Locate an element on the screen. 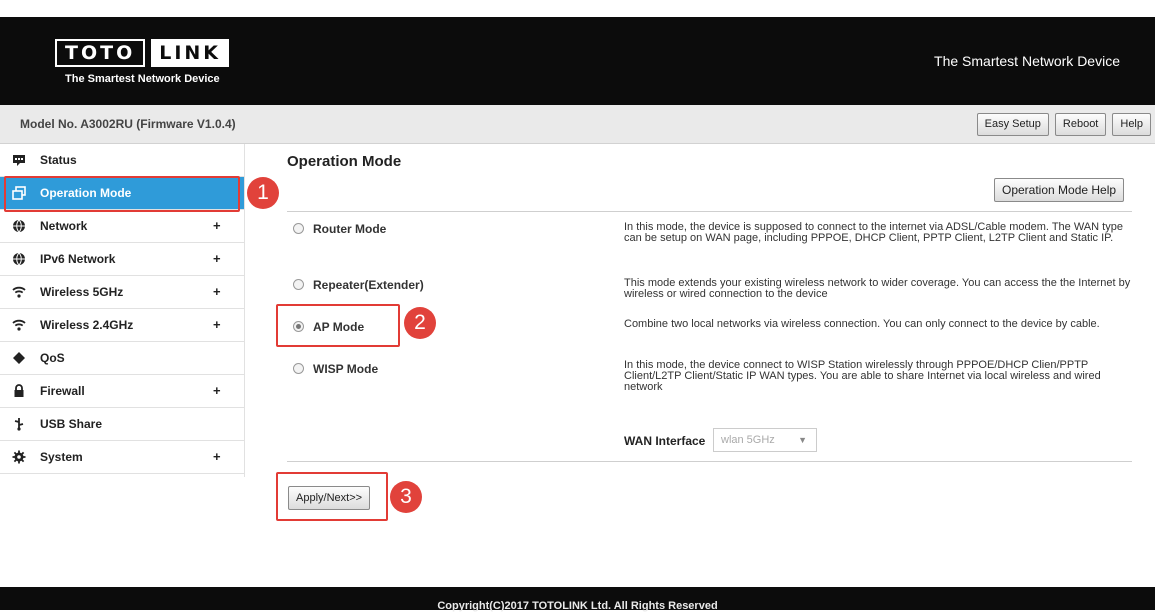 The height and width of the screenshot is (612, 1155). wisp-mode-radio is located at coordinates (298, 368).